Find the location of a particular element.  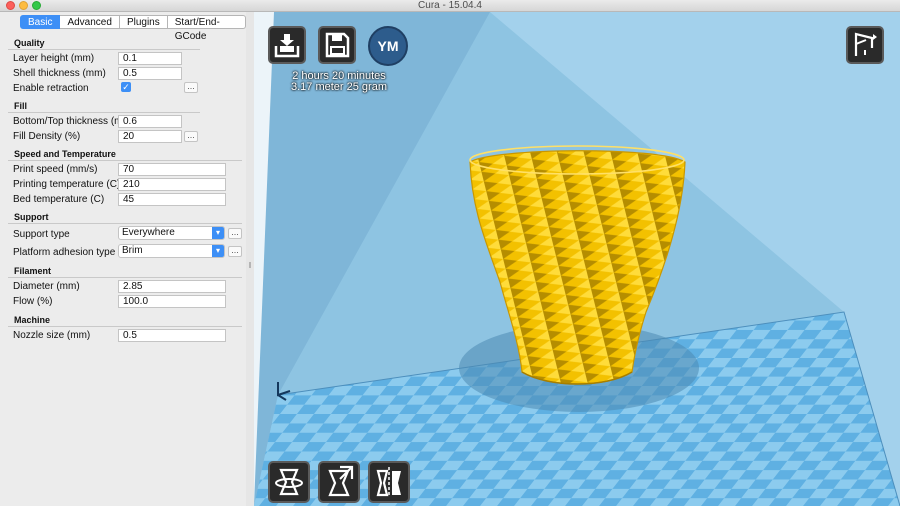

support-type-label: Support type is located at coordinates (41, 234).